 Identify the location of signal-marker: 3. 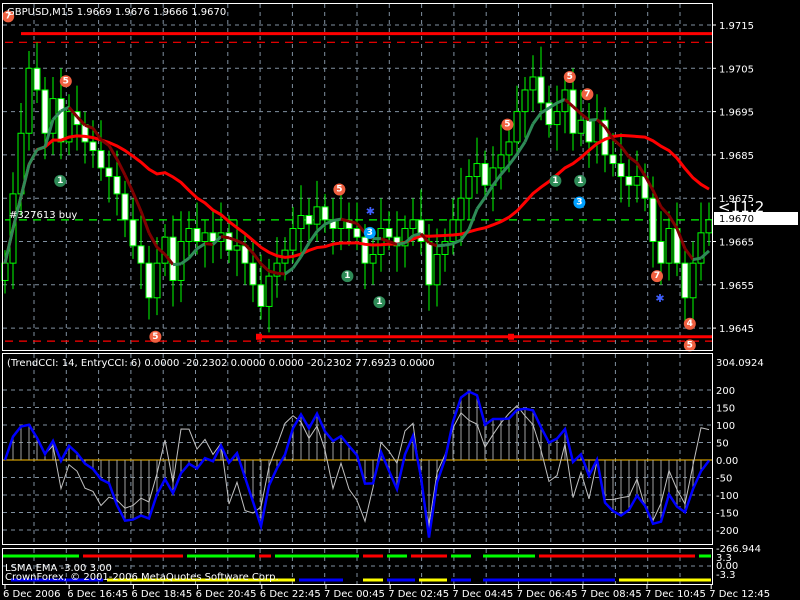
(579, 202).